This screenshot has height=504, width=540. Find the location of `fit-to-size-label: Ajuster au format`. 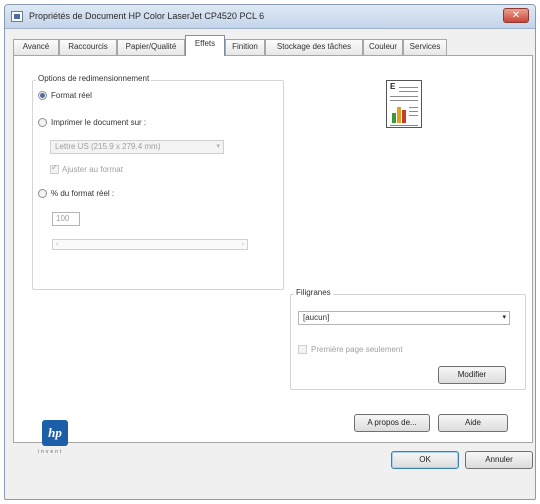

fit-to-size-label: Ajuster au format is located at coordinates (92, 169).